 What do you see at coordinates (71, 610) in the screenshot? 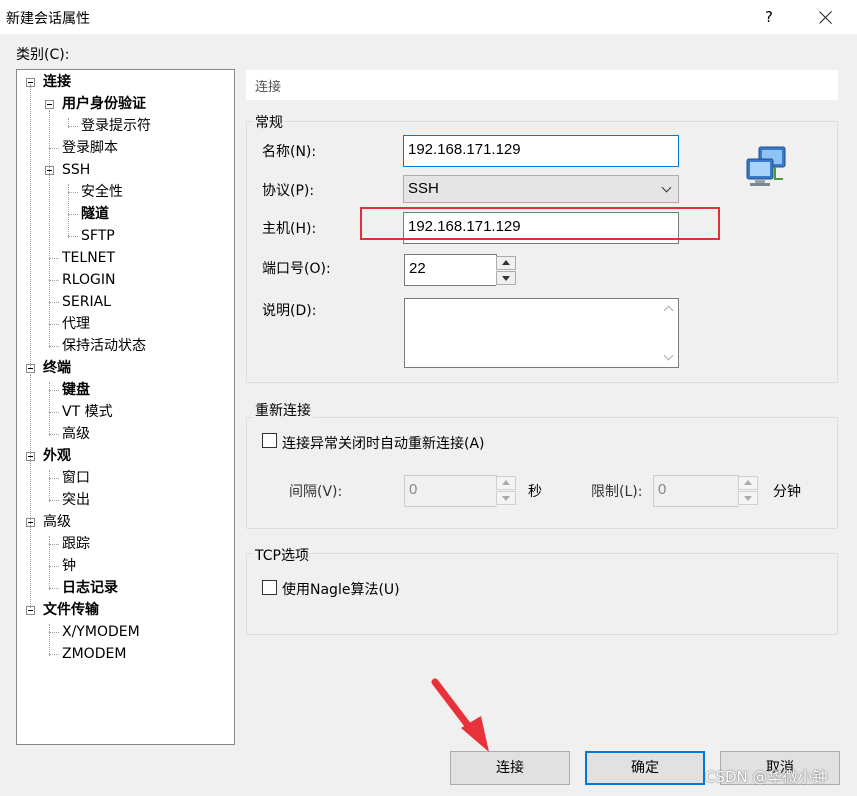
I see `tree-item: 文件传输` at bounding box center [71, 610].